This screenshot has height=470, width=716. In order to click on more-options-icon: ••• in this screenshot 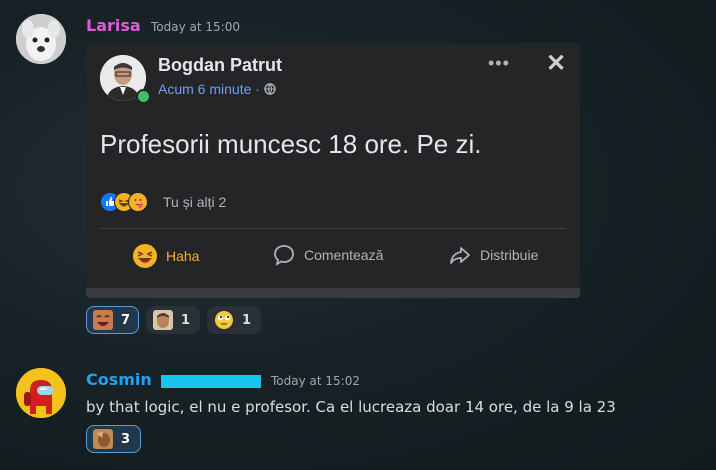, I will do `click(499, 63)`.